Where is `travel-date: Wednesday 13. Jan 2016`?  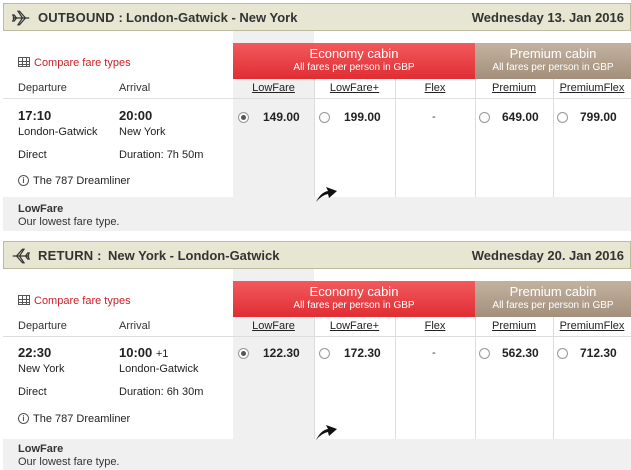 travel-date: Wednesday 13. Jan 2016 is located at coordinates (547, 17).